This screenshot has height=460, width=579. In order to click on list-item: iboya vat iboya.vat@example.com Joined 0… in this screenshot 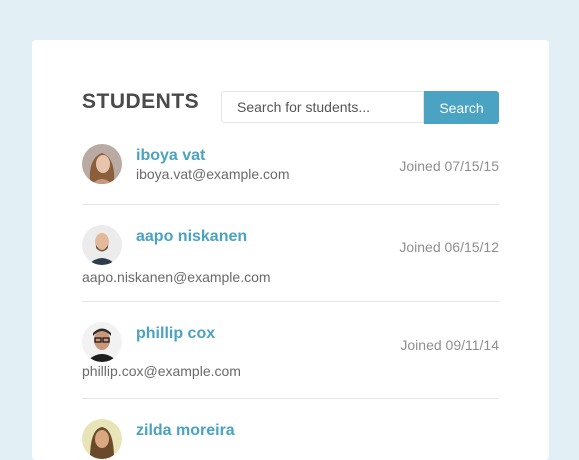, I will do `click(290, 172)`.